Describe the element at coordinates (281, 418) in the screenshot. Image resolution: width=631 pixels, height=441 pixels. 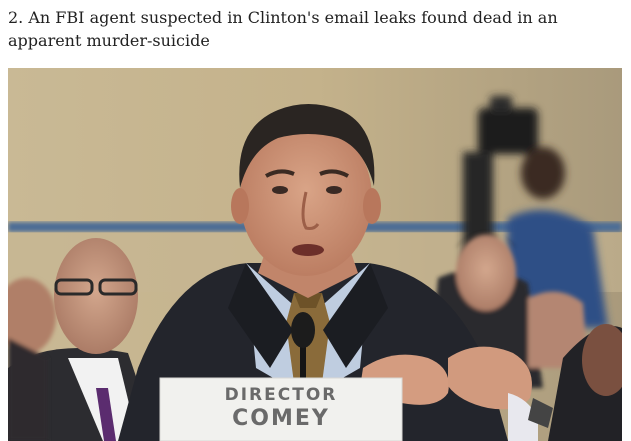
I see `placard-line-2: COMEY` at that location.